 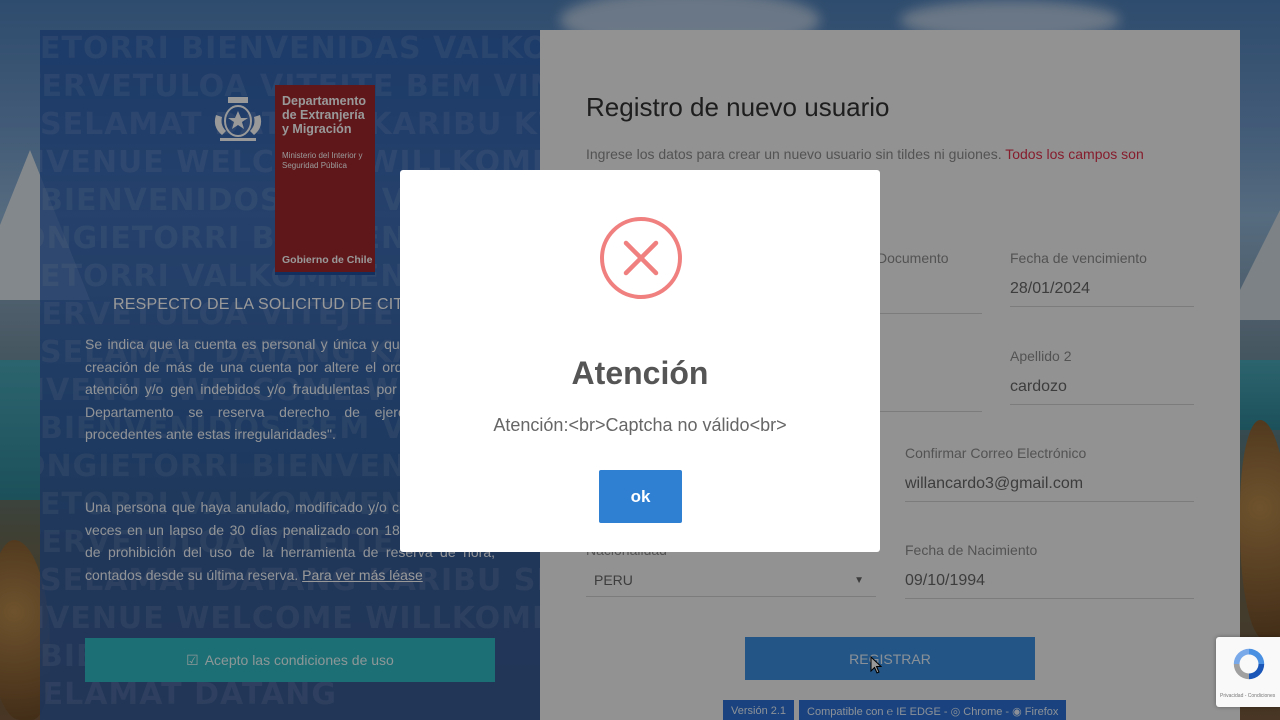 What do you see at coordinates (640, 496) in the screenshot?
I see `ok-button: ok` at bounding box center [640, 496].